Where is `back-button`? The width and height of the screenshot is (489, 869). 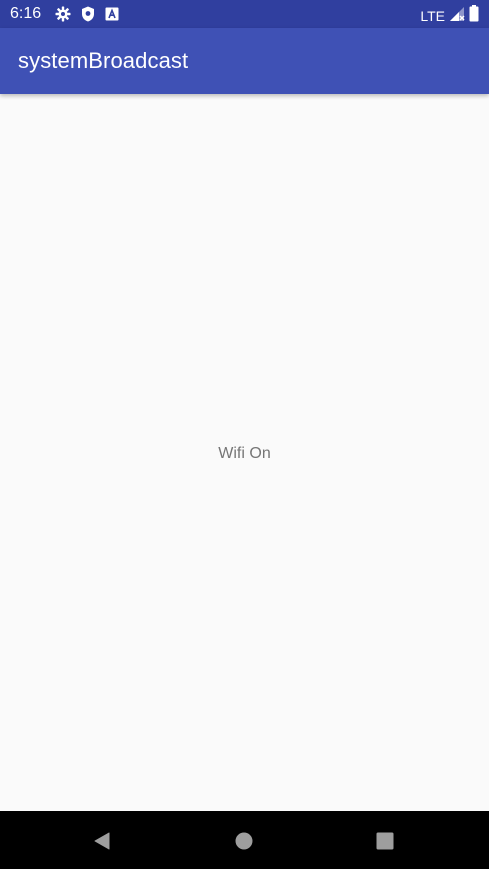
back-button is located at coordinates (102, 841).